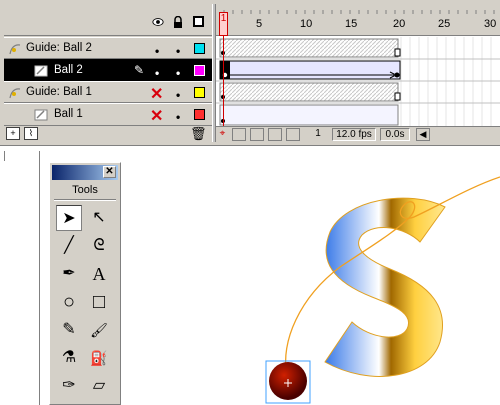 The height and width of the screenshot is (405, 500). I want to click on timeline-status-bar: ⌖ 1 12.0 fps 0.0s ◀, so click(358, 134).